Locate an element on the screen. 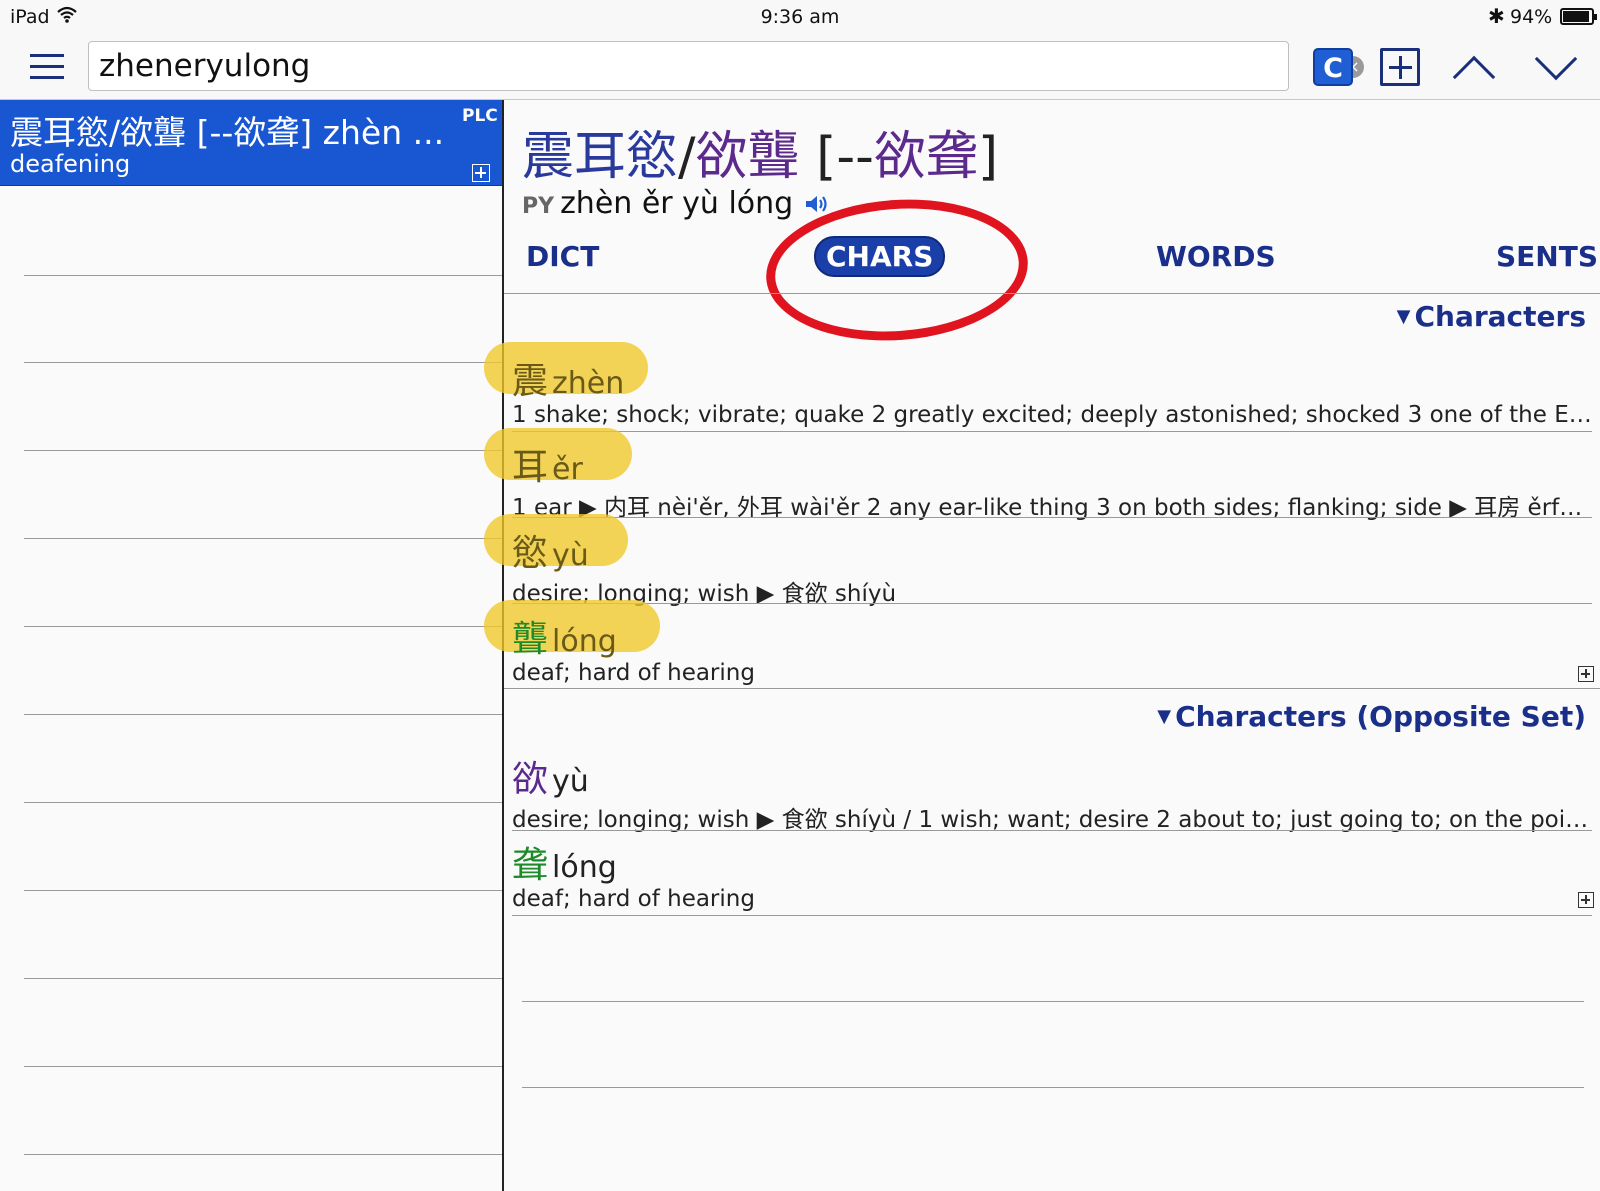  search-bar: × is located at coordinates (726, 66).